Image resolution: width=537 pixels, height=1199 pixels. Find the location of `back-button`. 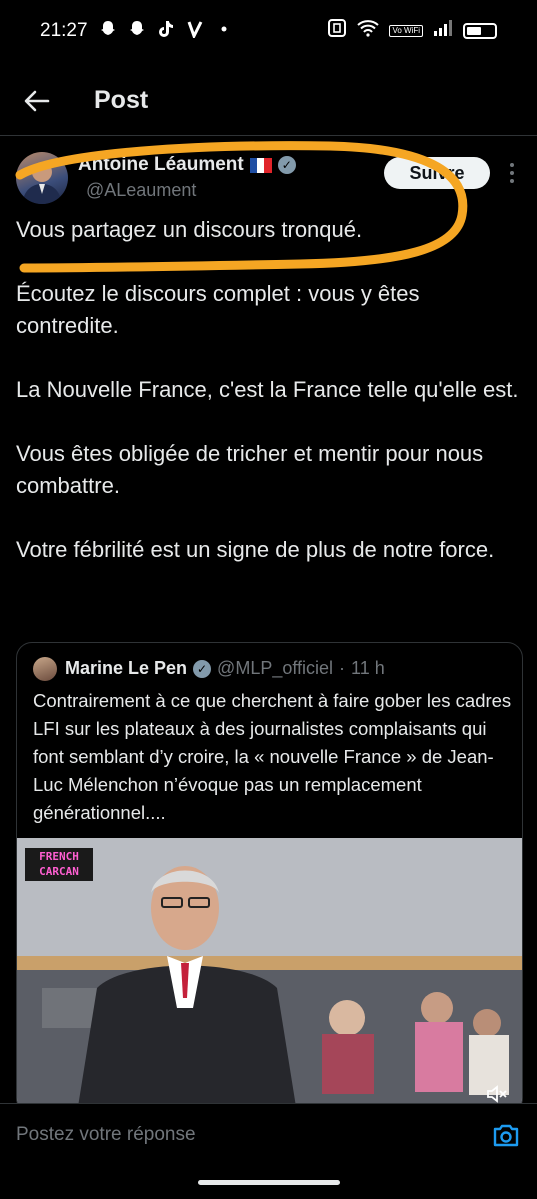

back-button is located at coordinates (37, 101).